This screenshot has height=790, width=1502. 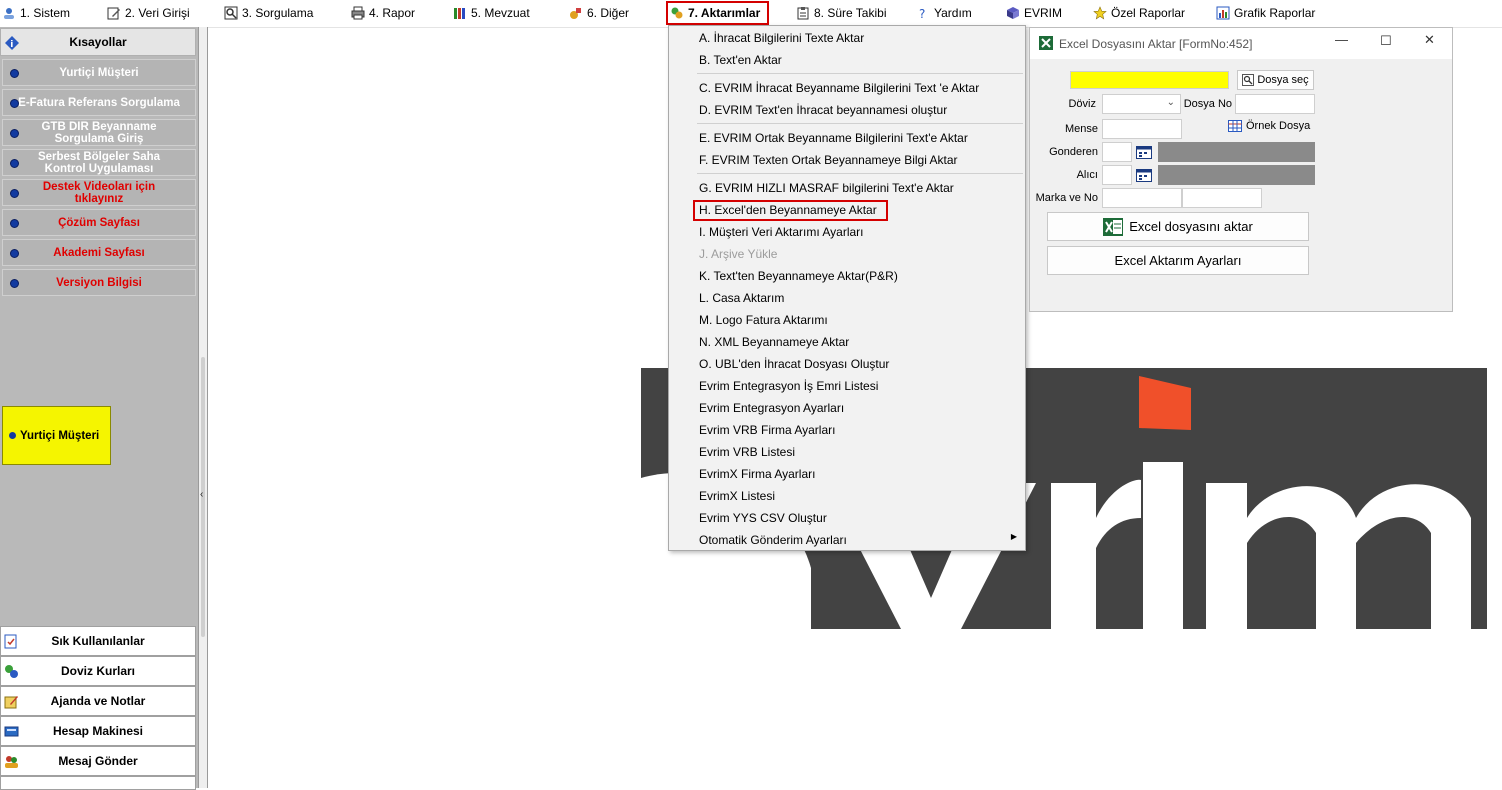 I want to click on doviz-select: ⌄, so click(x=1141, y=104).